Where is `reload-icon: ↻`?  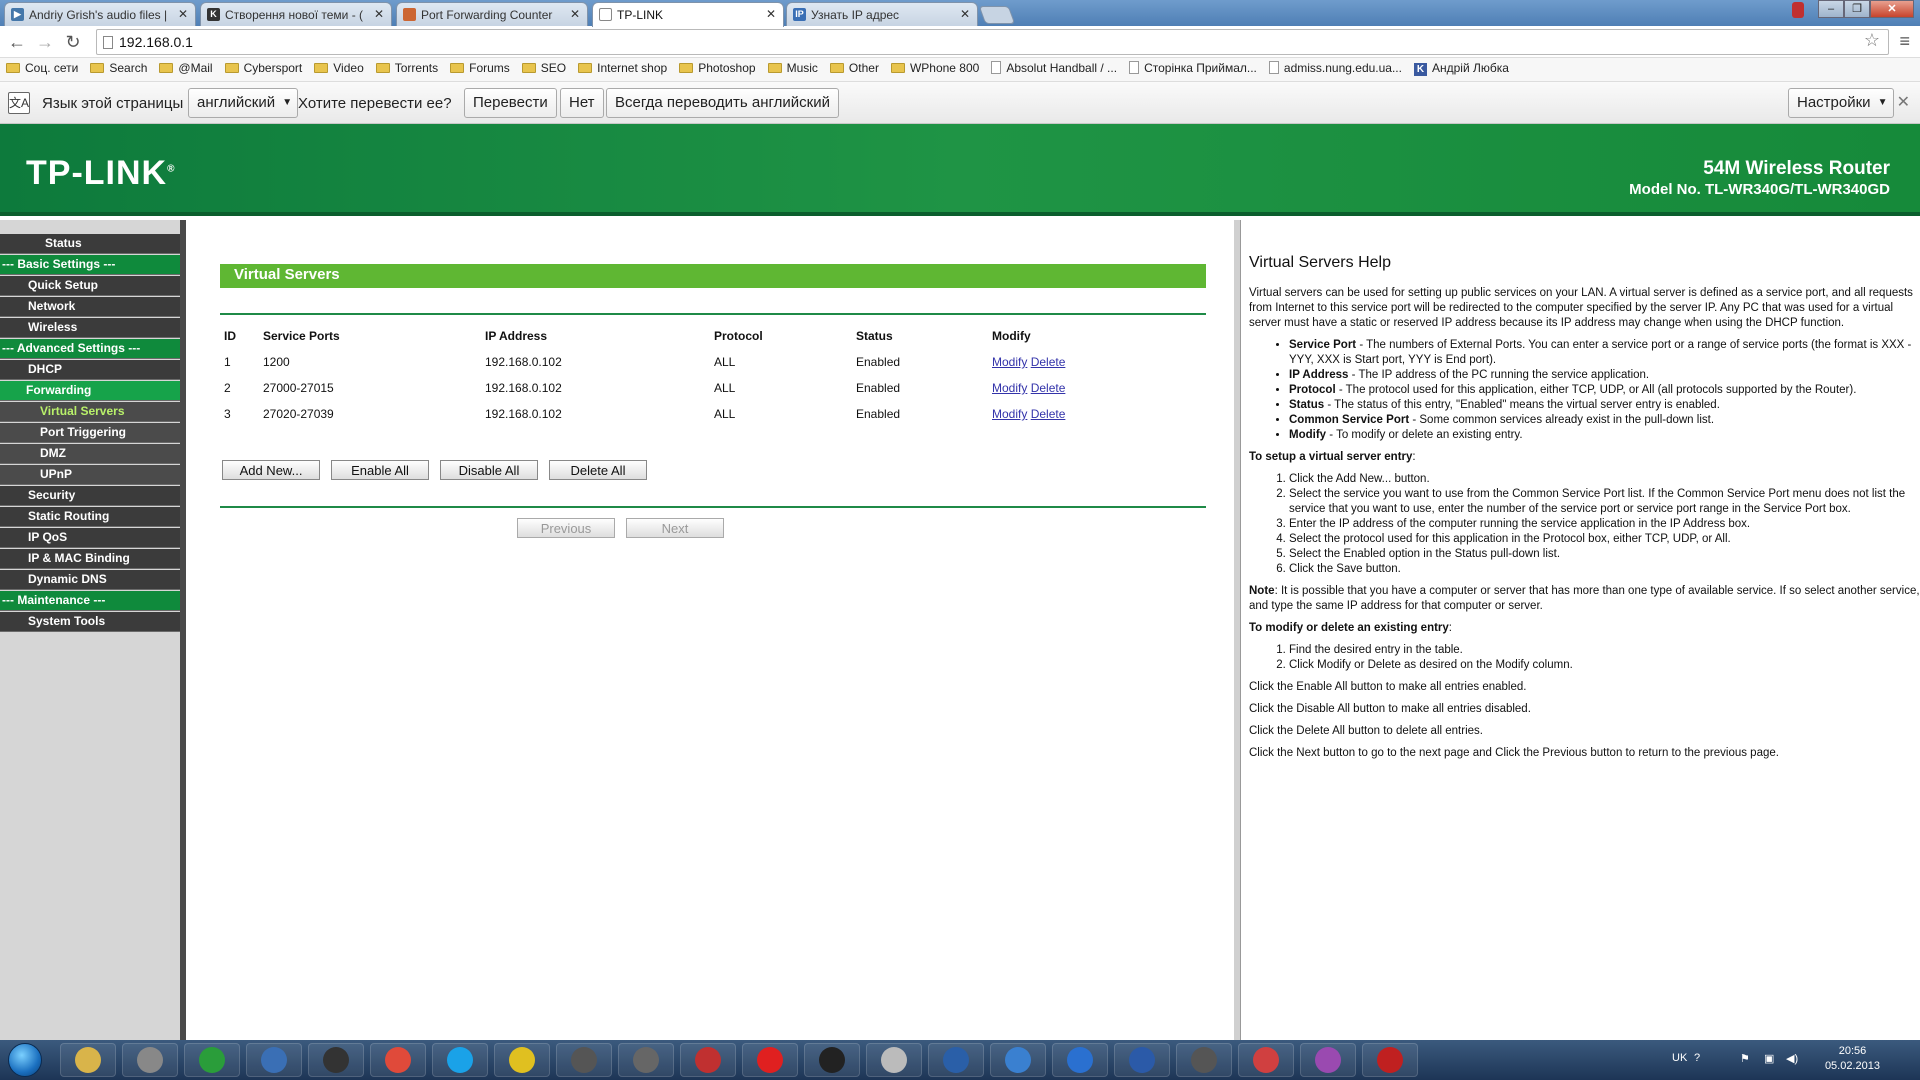 reload-icon: ↻ is located at coordinates (73, 42).